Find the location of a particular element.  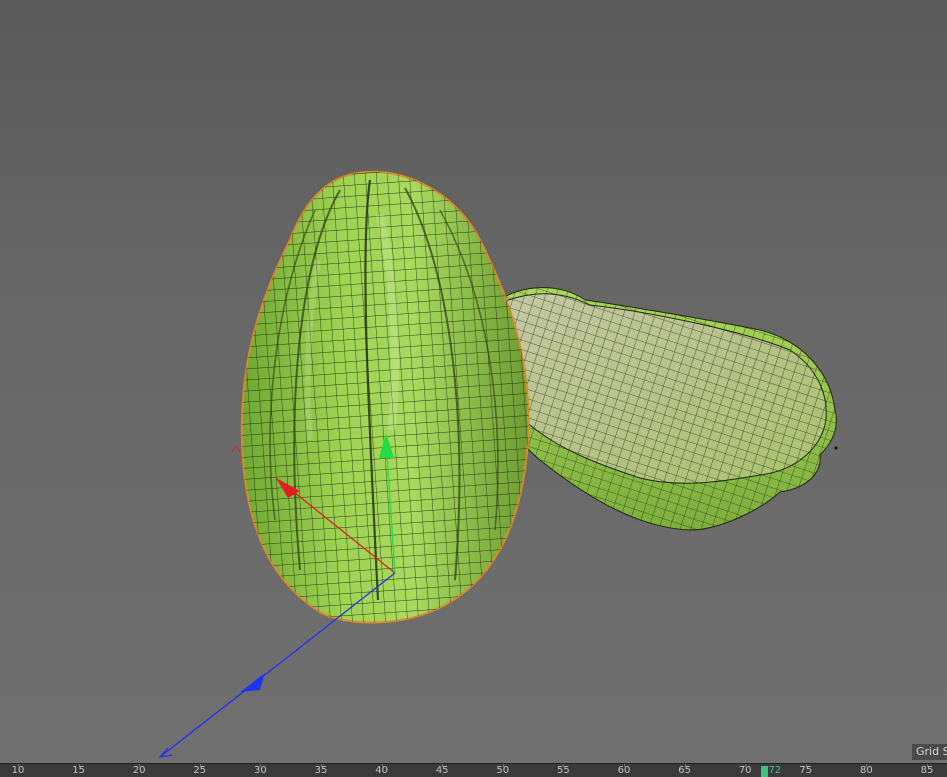

timeline-tick-label: 15 is located at coordinates (78, 770).